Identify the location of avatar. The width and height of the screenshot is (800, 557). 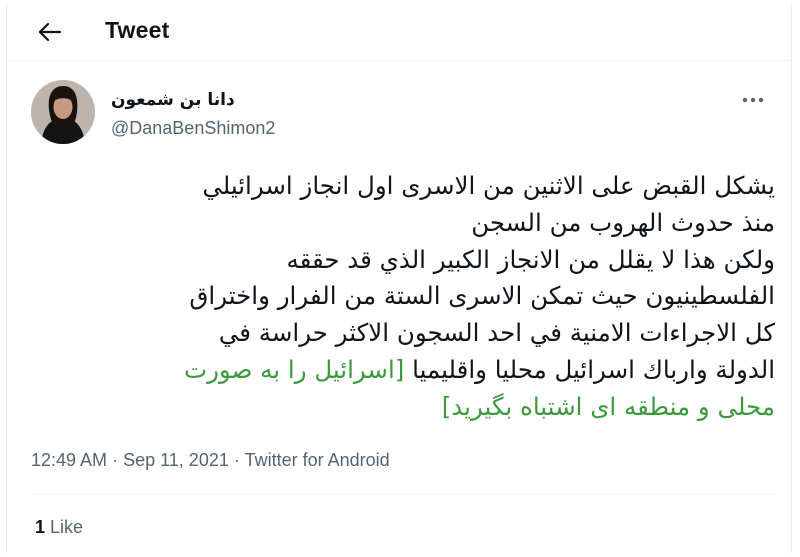
(63, 112).